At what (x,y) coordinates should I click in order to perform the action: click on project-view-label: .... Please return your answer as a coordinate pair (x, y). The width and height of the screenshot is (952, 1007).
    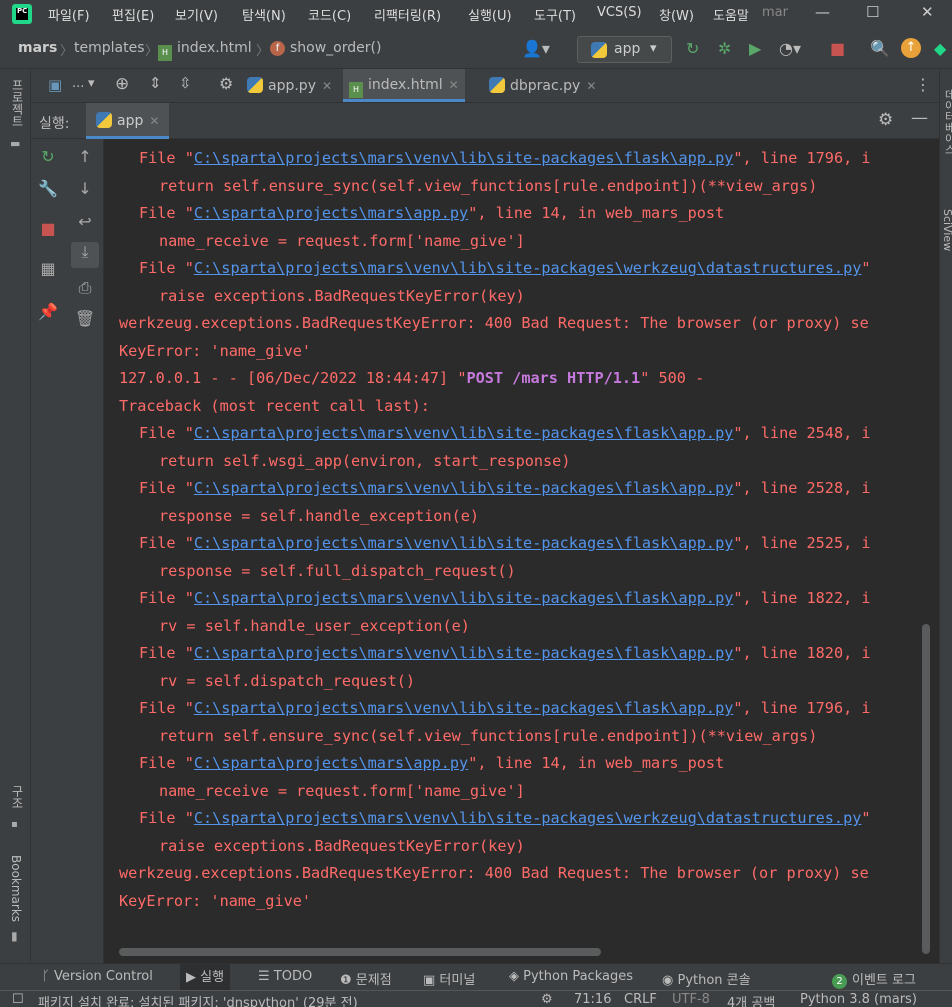
    Looking at the image, I should click on (78, 83).